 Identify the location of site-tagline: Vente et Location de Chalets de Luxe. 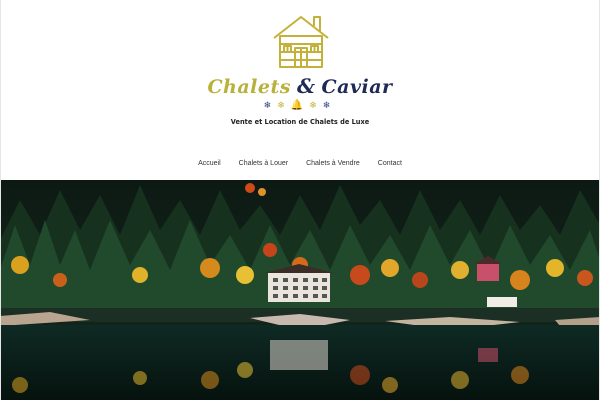
(300, 122).